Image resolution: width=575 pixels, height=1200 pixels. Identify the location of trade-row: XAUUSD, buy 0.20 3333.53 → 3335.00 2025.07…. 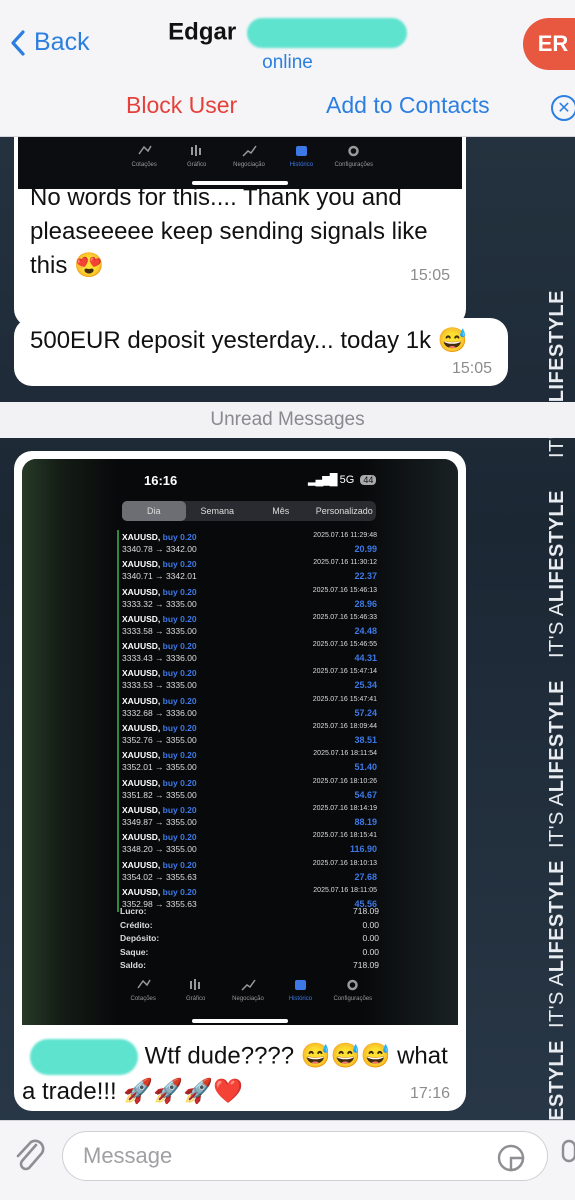
(248, 680).